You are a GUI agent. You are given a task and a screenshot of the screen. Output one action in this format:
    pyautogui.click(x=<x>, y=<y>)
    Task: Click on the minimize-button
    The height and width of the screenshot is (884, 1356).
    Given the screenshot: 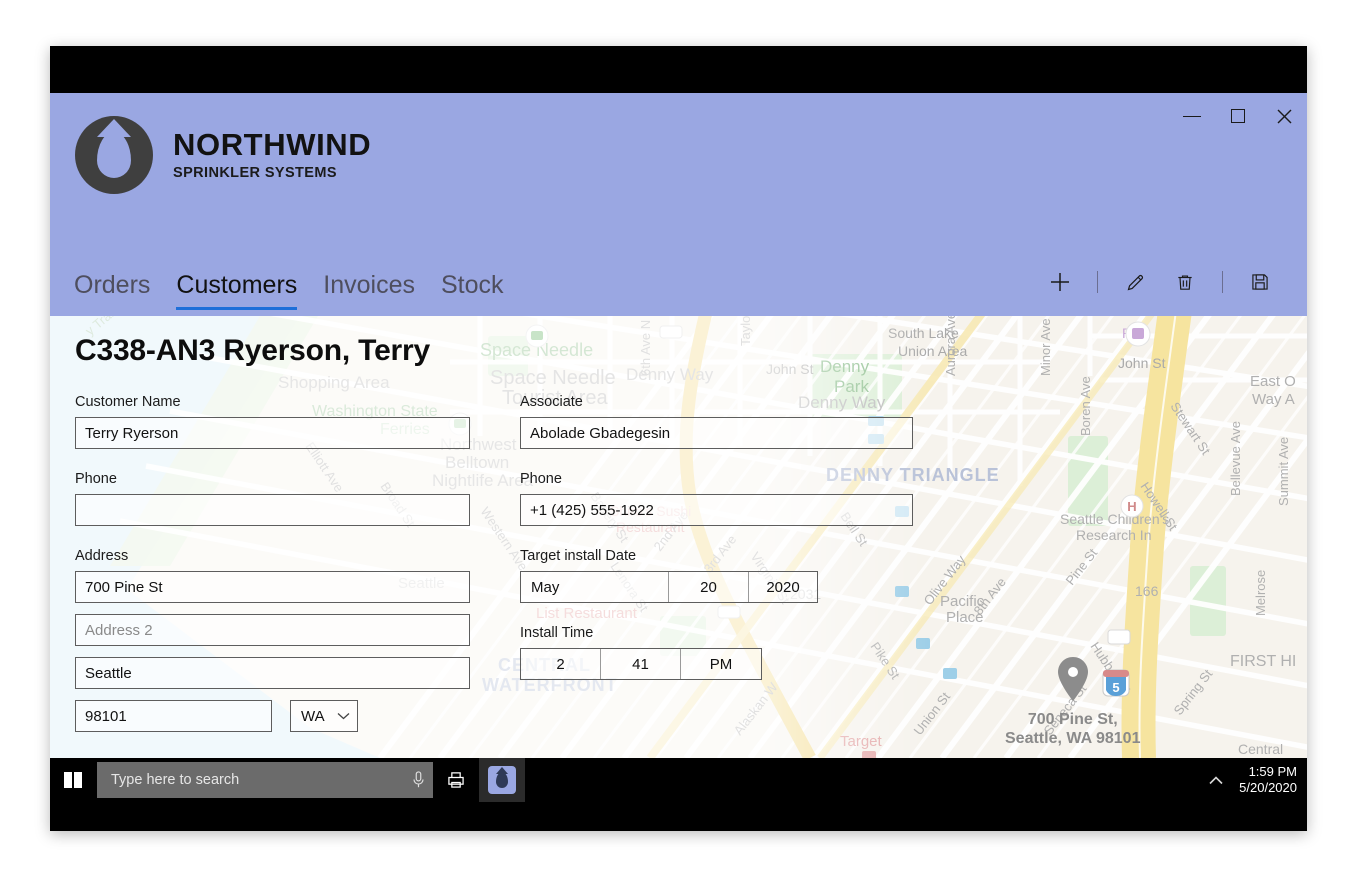 What is the action you would take?
    pyautogui.click(x=1192, y=116)
    